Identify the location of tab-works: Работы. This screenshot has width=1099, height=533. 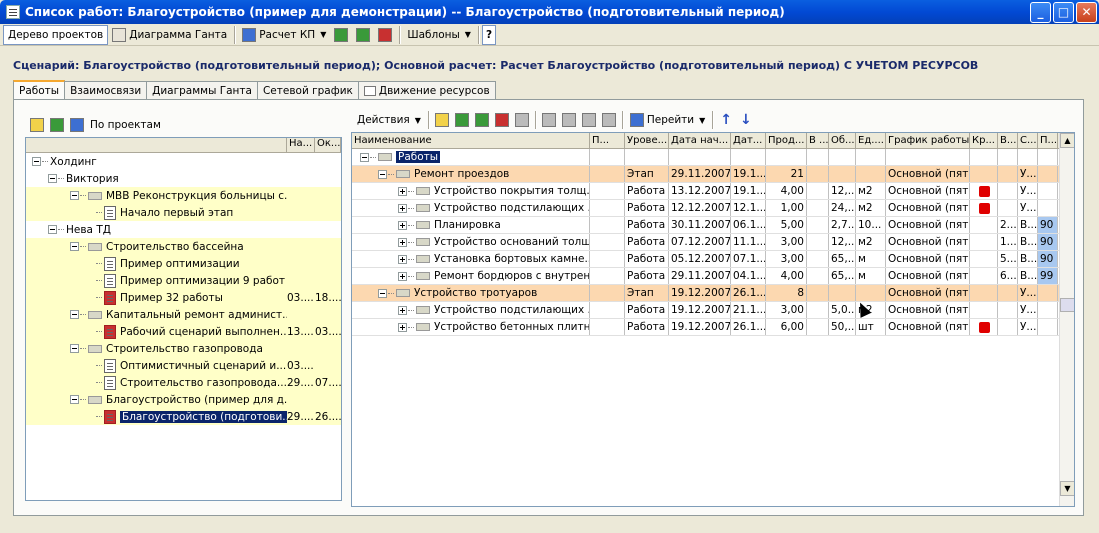
(39, 90).